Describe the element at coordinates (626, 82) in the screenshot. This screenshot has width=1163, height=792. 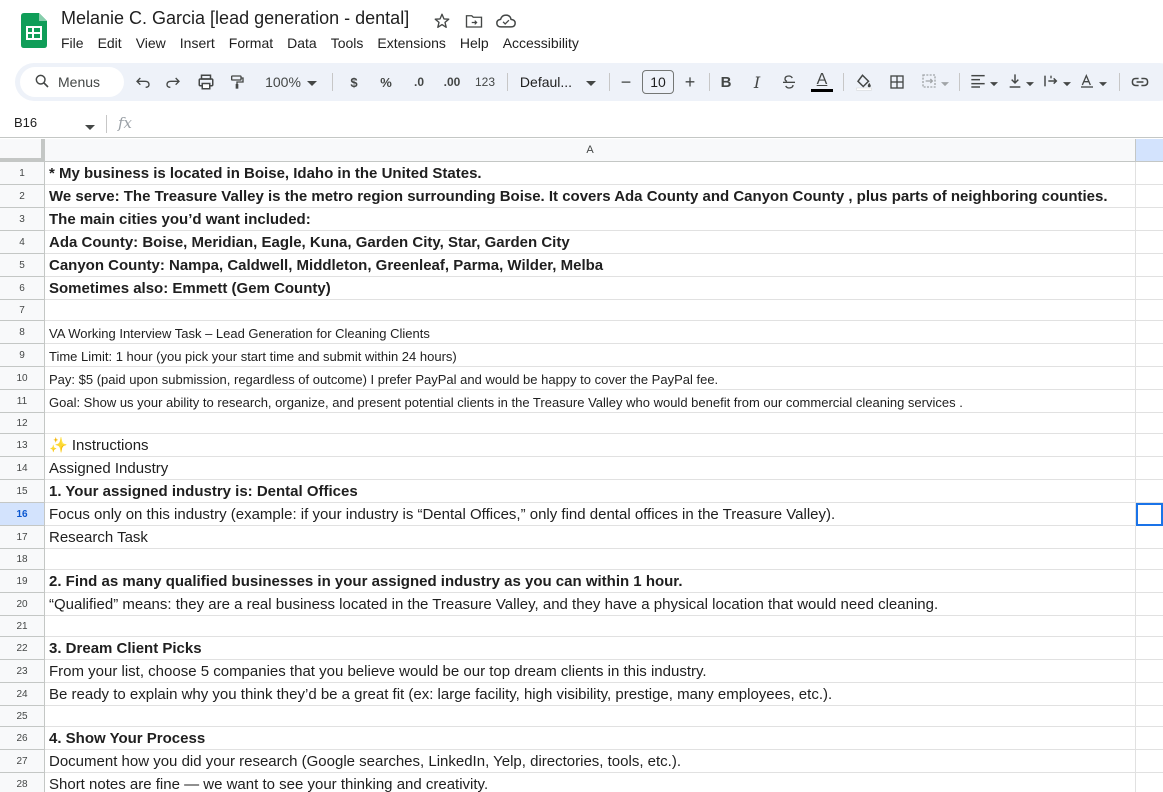
I see `decrease-font-size-button: −` at that location.